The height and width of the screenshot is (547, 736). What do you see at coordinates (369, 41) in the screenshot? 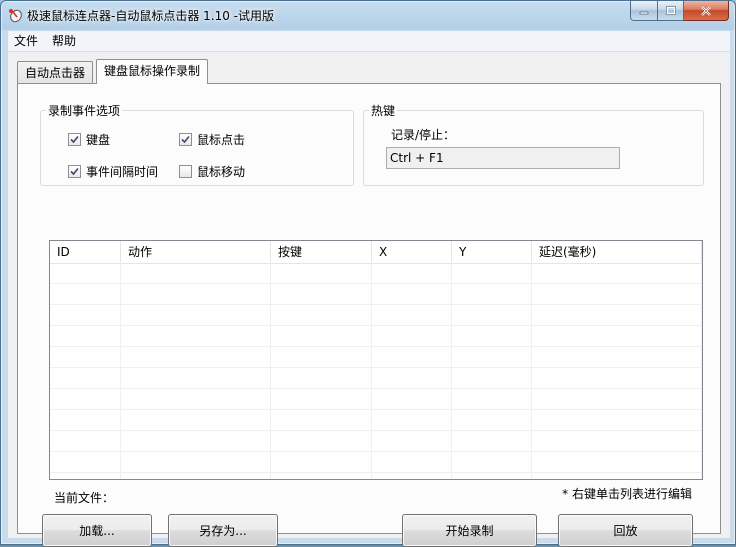
I see `menu-bar: 文件 帮助` at bounding box center [369, 41].